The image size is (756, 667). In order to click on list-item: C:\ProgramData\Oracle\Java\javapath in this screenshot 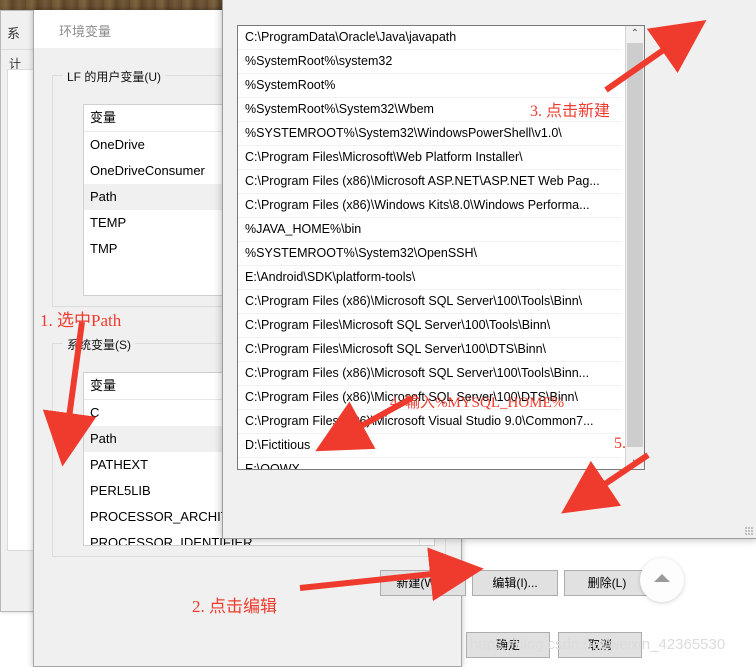, I will do `click(430, 38)`.